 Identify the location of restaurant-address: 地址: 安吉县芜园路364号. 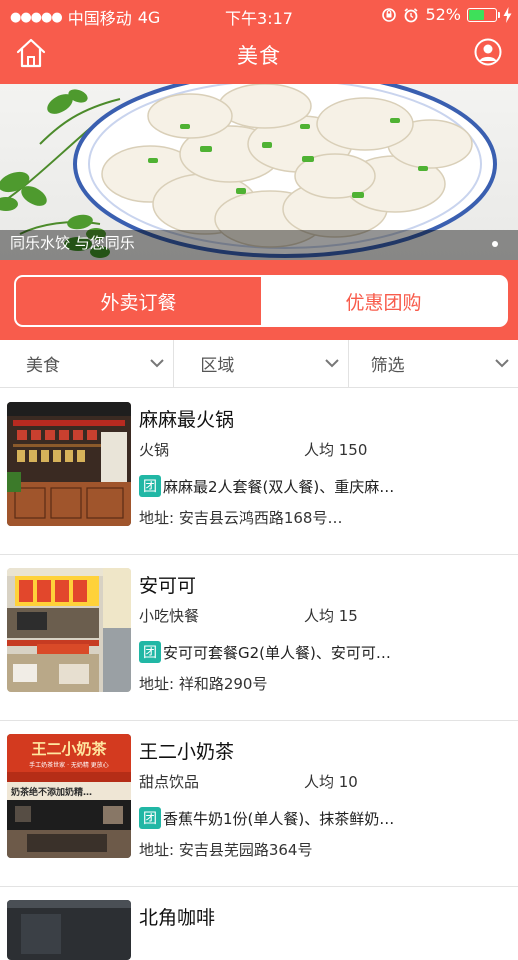
(226, 850).